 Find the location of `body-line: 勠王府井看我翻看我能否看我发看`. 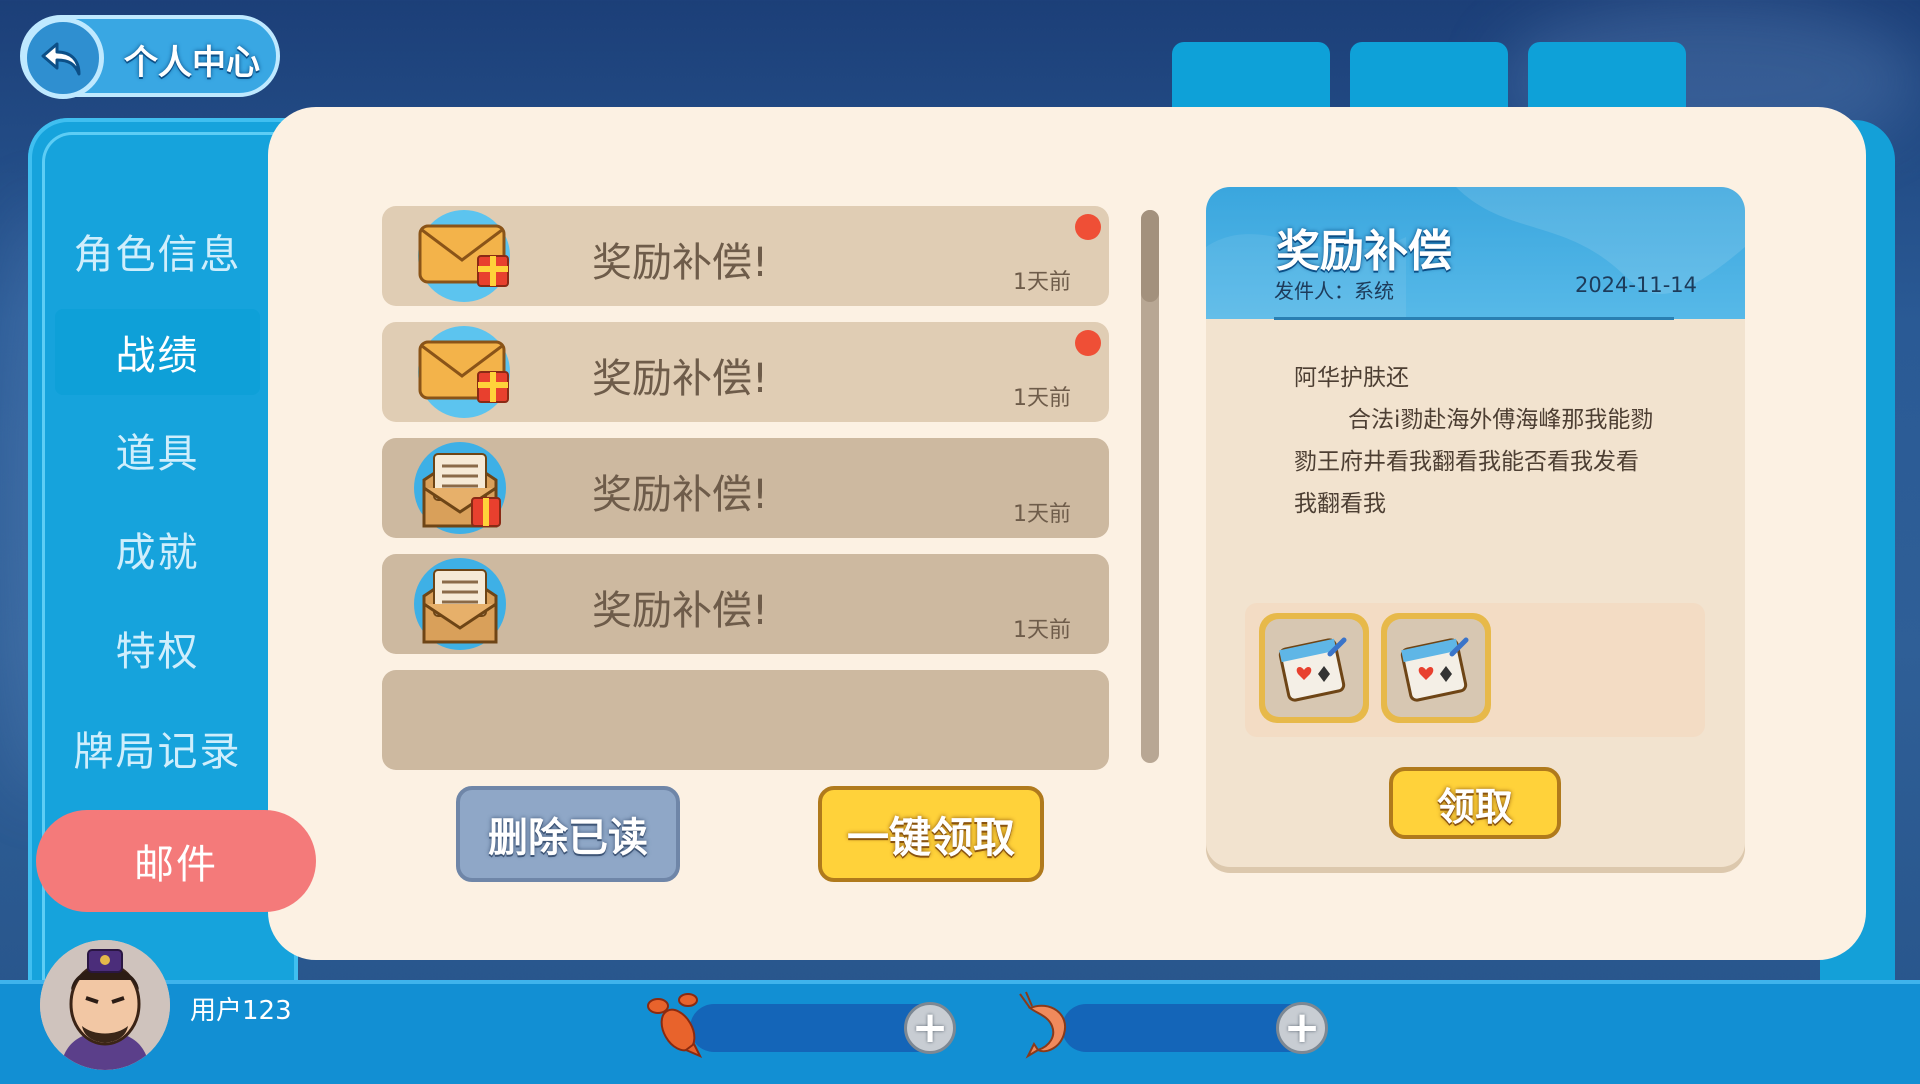

body-line: 勠王府井看我翻看我能否看我发看 is located at coordinates (1466, 462).